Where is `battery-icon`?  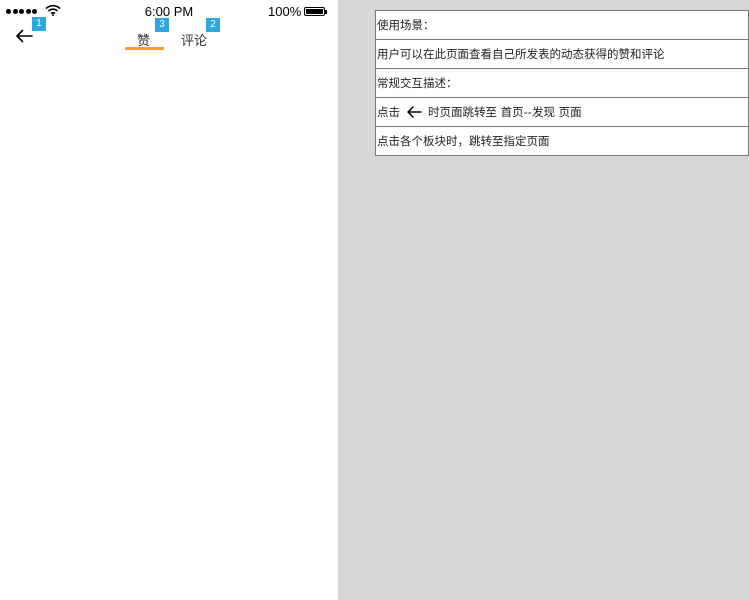 battery-icon is located at coordinates (315, 11).